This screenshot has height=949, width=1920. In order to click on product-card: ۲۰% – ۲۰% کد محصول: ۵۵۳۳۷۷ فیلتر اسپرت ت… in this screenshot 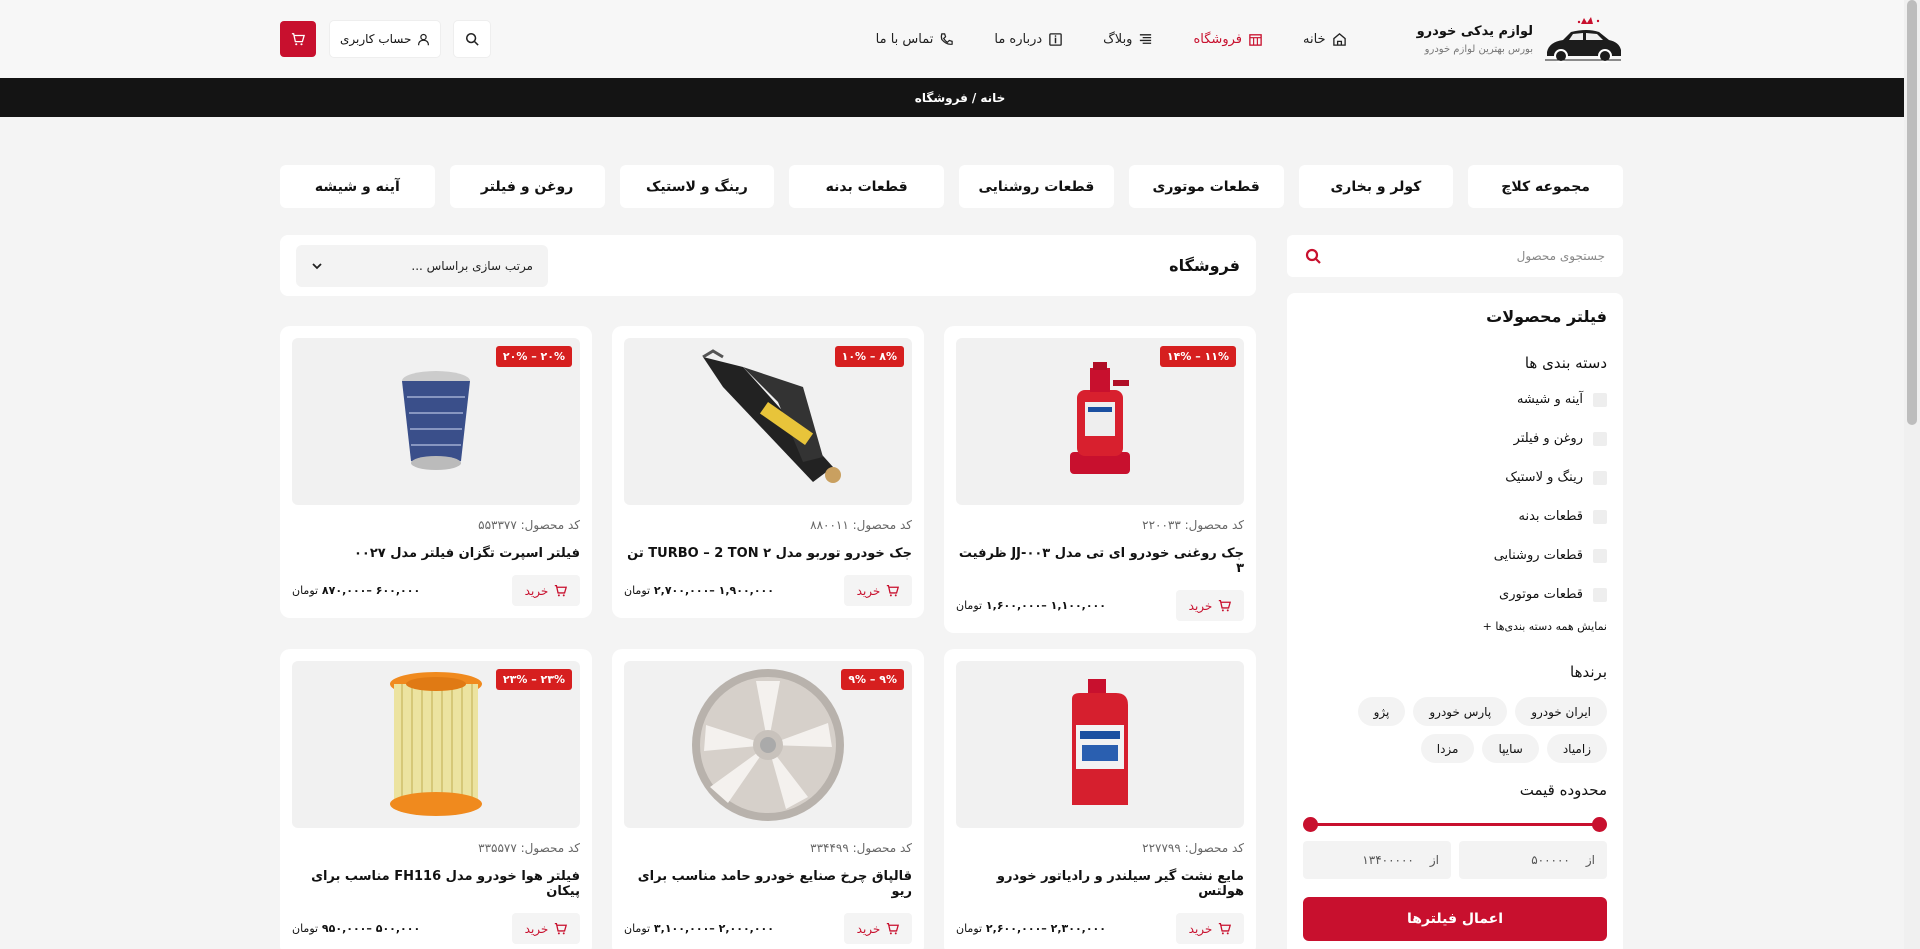, I will do `click(436, 472)`.